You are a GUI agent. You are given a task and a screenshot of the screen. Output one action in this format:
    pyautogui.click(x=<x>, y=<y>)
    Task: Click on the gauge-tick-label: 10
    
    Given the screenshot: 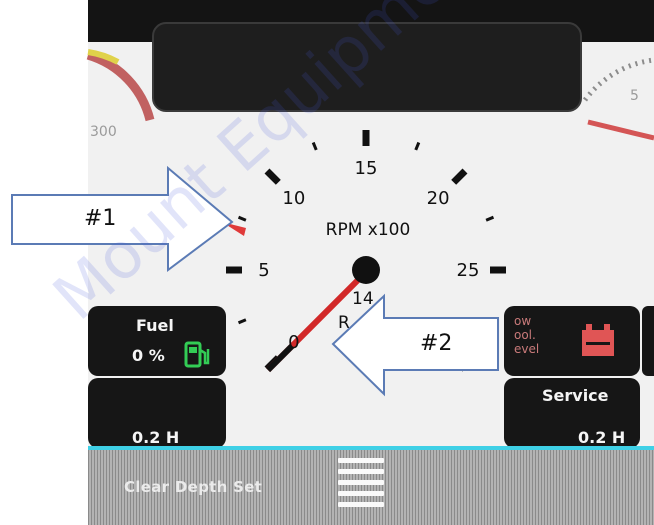 What is the action you would take?
    pyautogui.click(x=293, y=198)
    